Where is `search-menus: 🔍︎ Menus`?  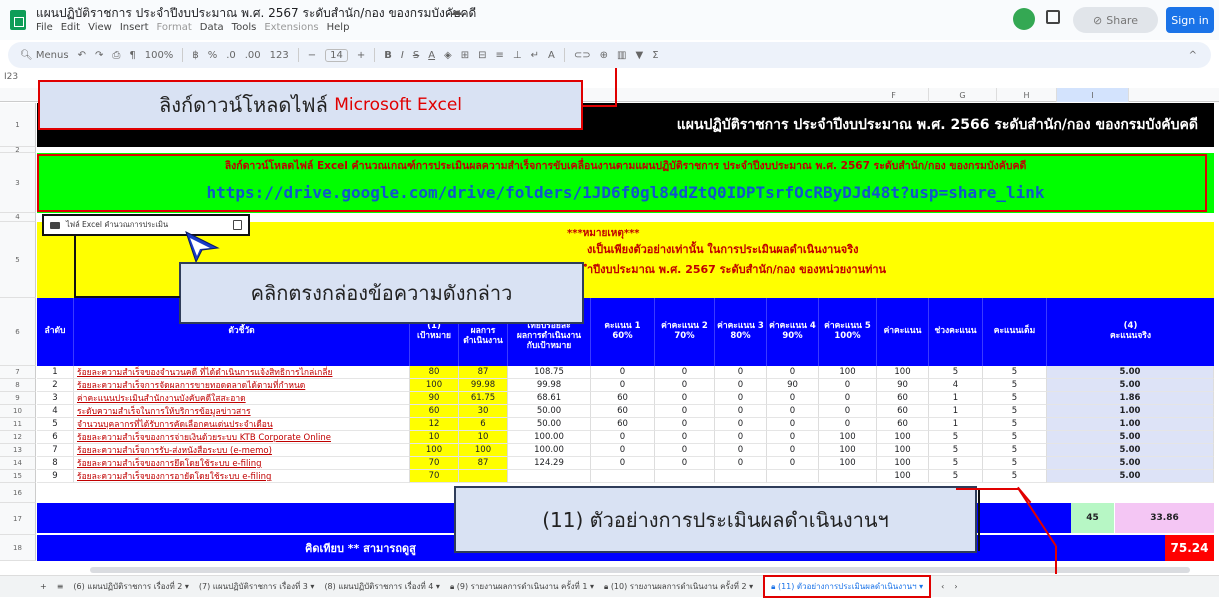 search-menus: 🔍︎ Menus is located at coordinates (44, 55).